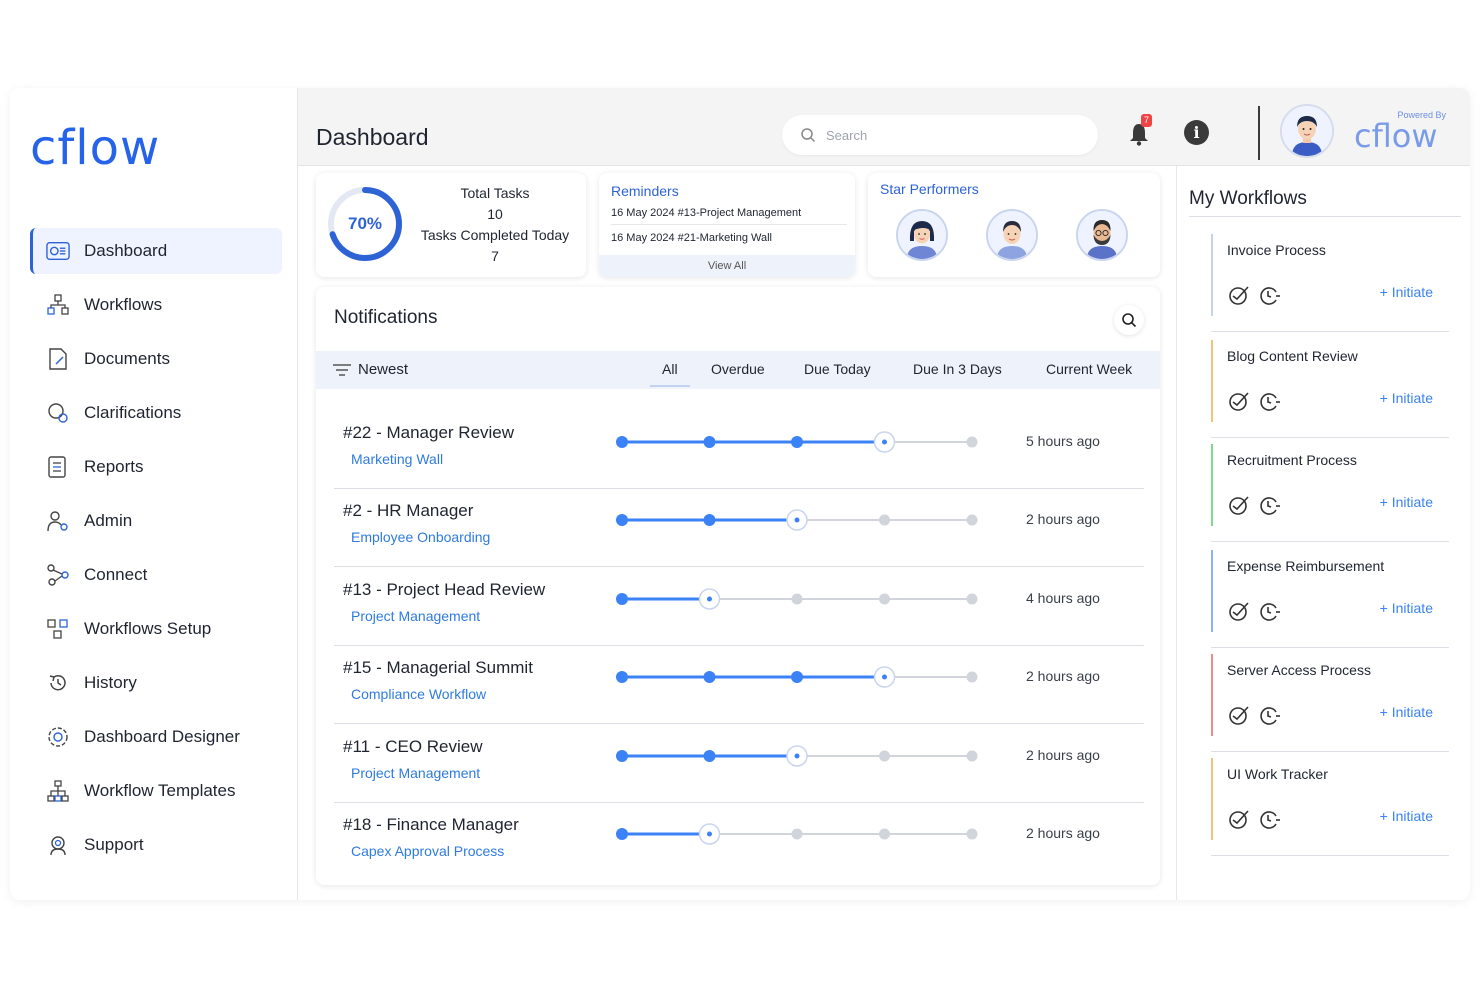  What do you see at coordinates (495, 235) in the screenshot?
I see `completed-tasks-label: Tasks Completed Today` at bounding box center [495, 235].